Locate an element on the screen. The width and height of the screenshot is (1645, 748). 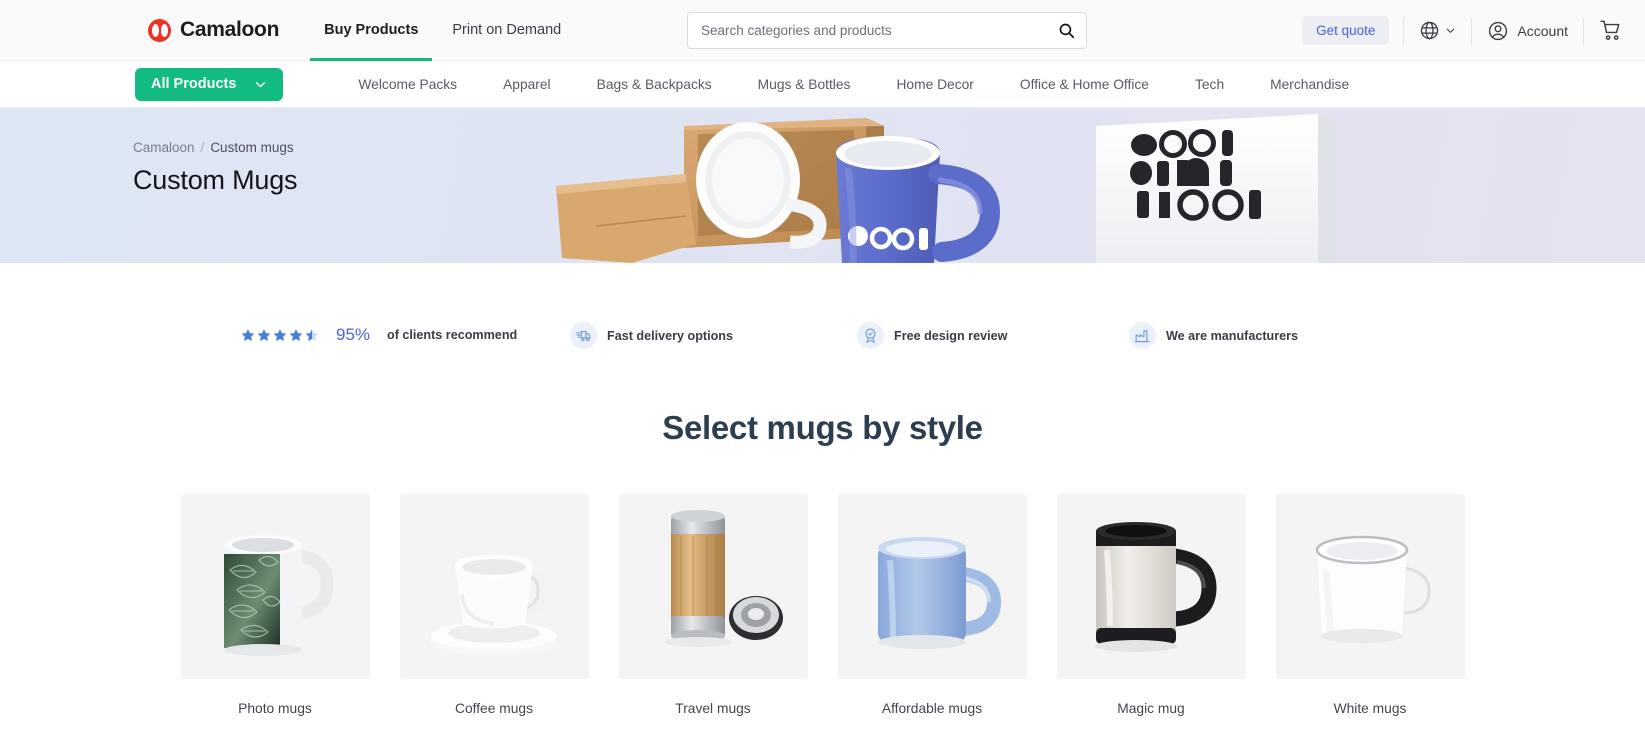
product-label: Coffee mugs is located at coordinates (494, 708).